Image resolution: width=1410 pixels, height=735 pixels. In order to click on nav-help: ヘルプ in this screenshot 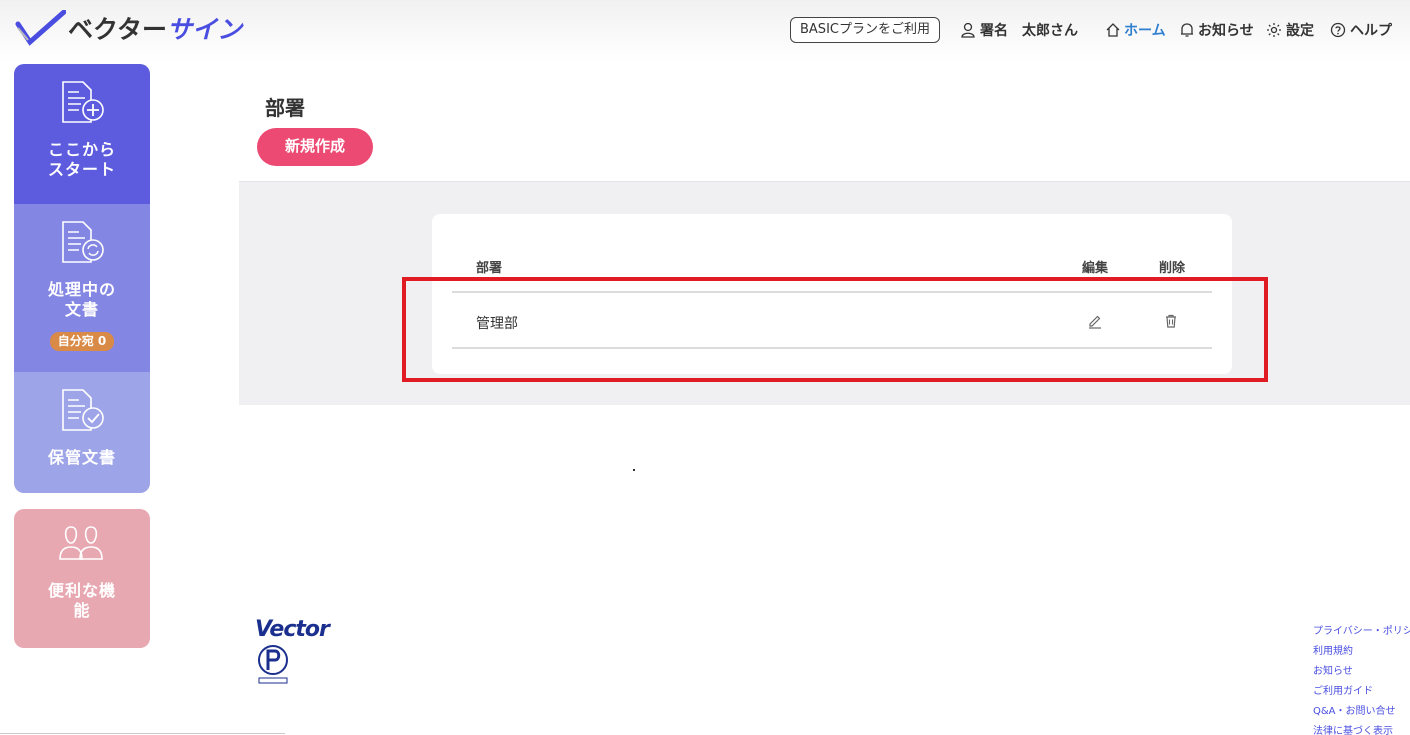, I will do `click(1361, 30)`.